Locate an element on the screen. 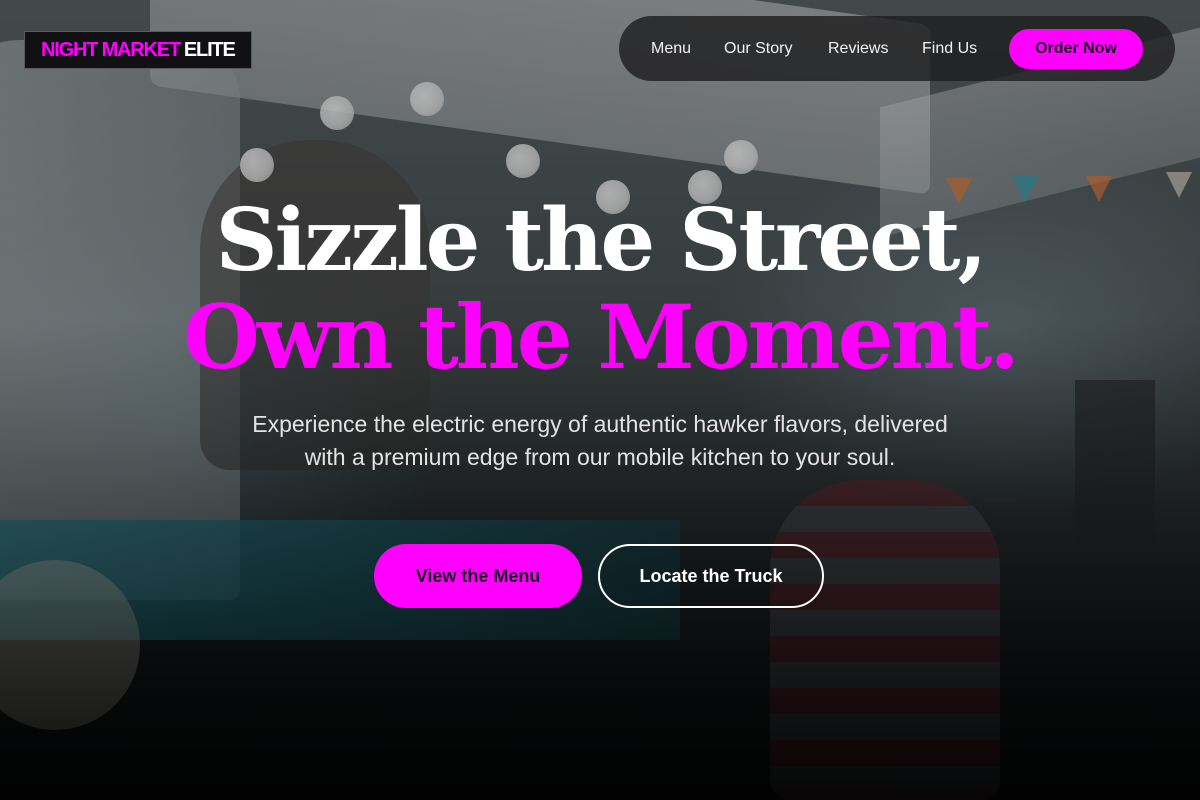 The width and height of the screenshot is (1200, 800). main-nav: Menu Our Story Reviews Find Us Order Now is located at coordinates (897, 48).